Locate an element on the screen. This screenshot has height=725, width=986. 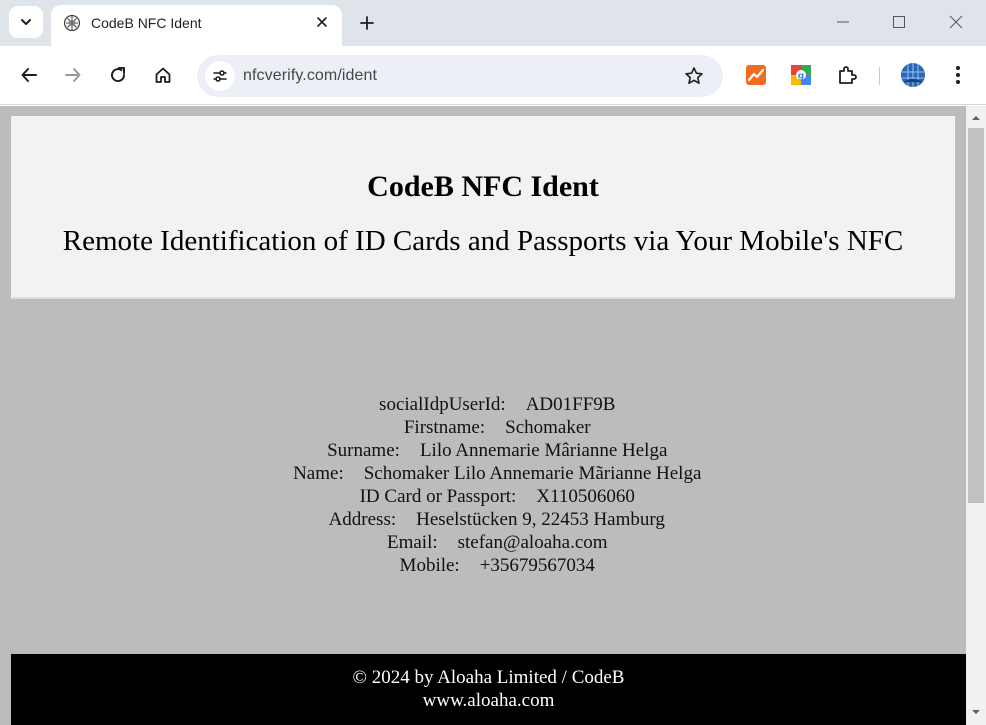
scroll-up-button is located at coordinates (976, 118).